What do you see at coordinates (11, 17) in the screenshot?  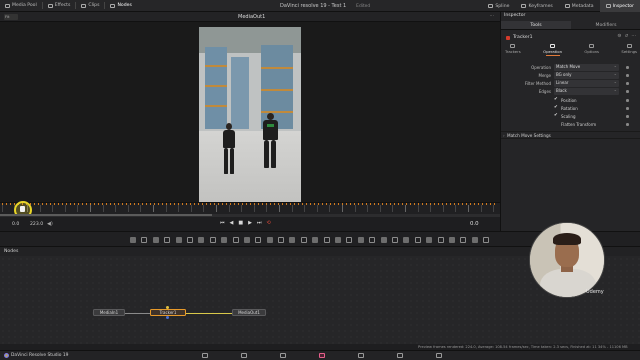 I see `viewer-zoom-dropdown: Fit` at bounding box center [11, 17].